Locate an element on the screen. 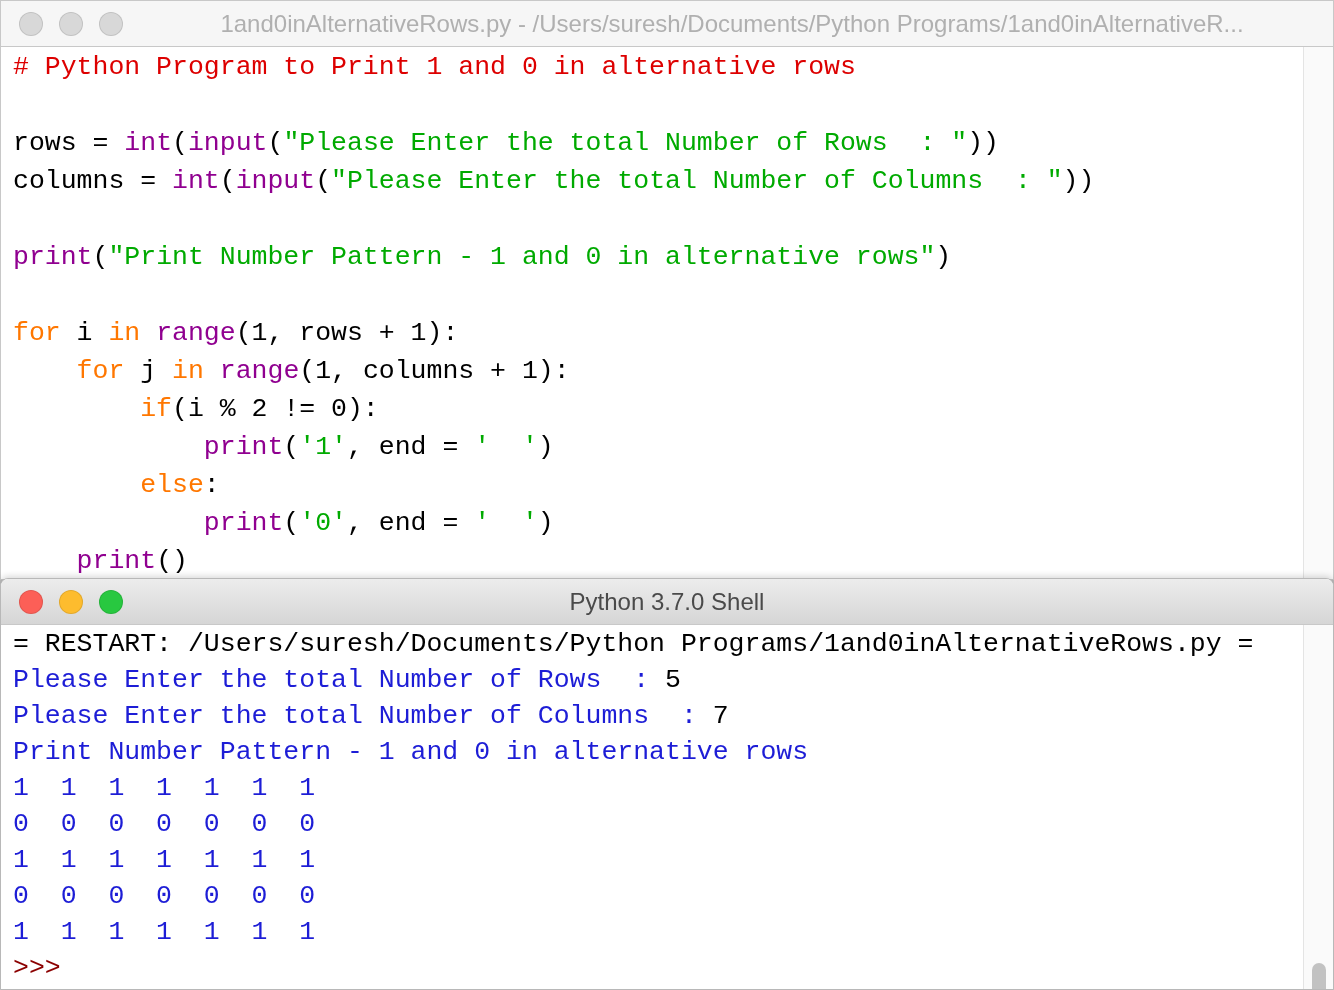 This screenshot has height=990, width=1334. code-line: else: is located at coordinates (179, 485).